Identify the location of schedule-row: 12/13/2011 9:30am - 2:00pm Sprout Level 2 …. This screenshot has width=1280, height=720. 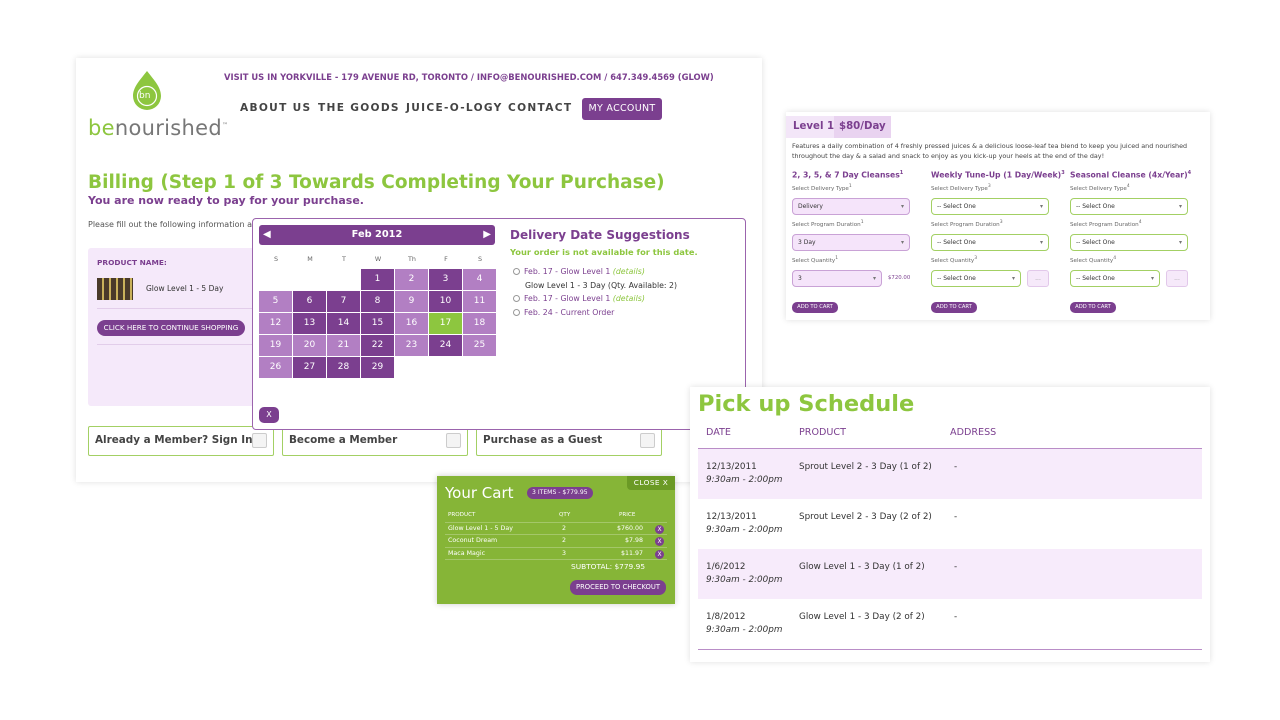
(950, 474).